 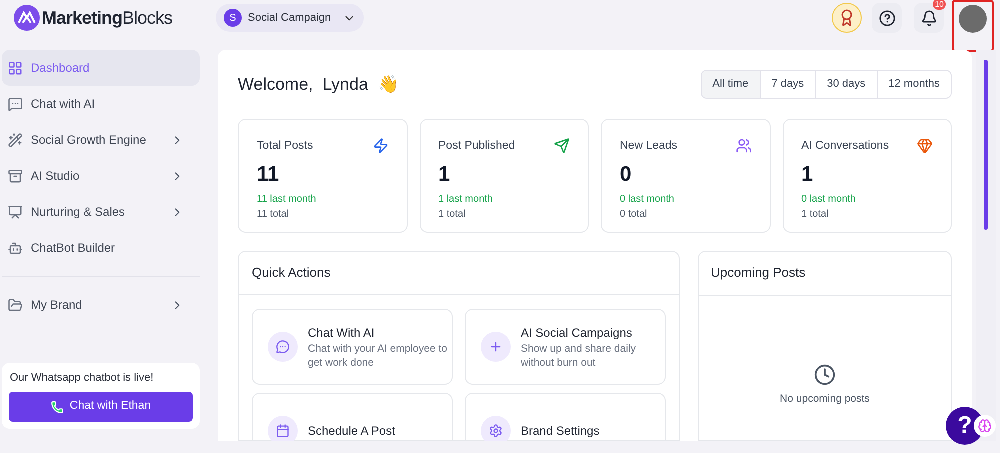 What do you see at coordinates (82, 378) in the screenshot?
I see `promo-text: Our Whatsapp chatbot is live!` at bounding box center [82, 378].